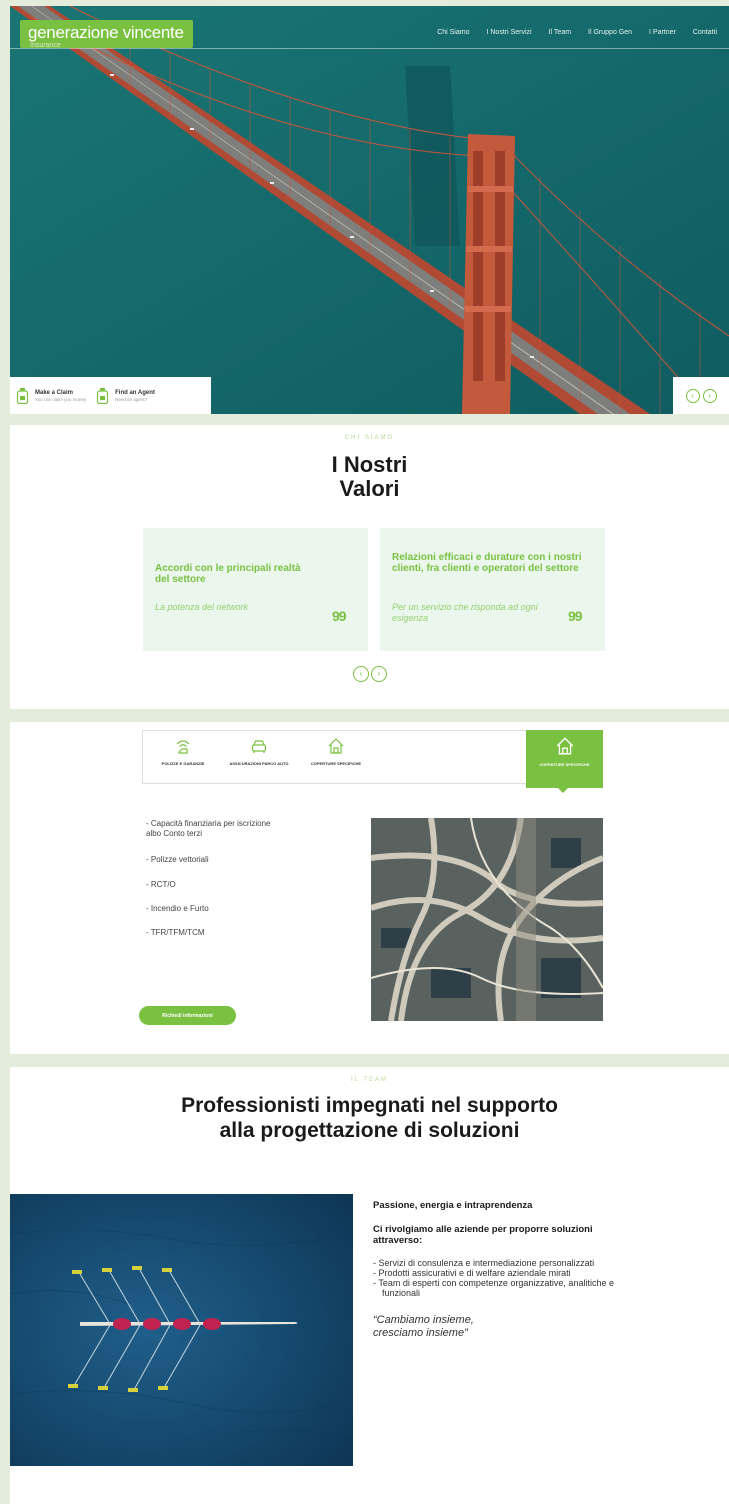 The height and width of the screenshot is (1504, 729). What do you see at coordinates (610, 32) in the screenshot?
I see `nav-item-gruppo: Il Gruppo Gen` at bounding box center [610, 32].